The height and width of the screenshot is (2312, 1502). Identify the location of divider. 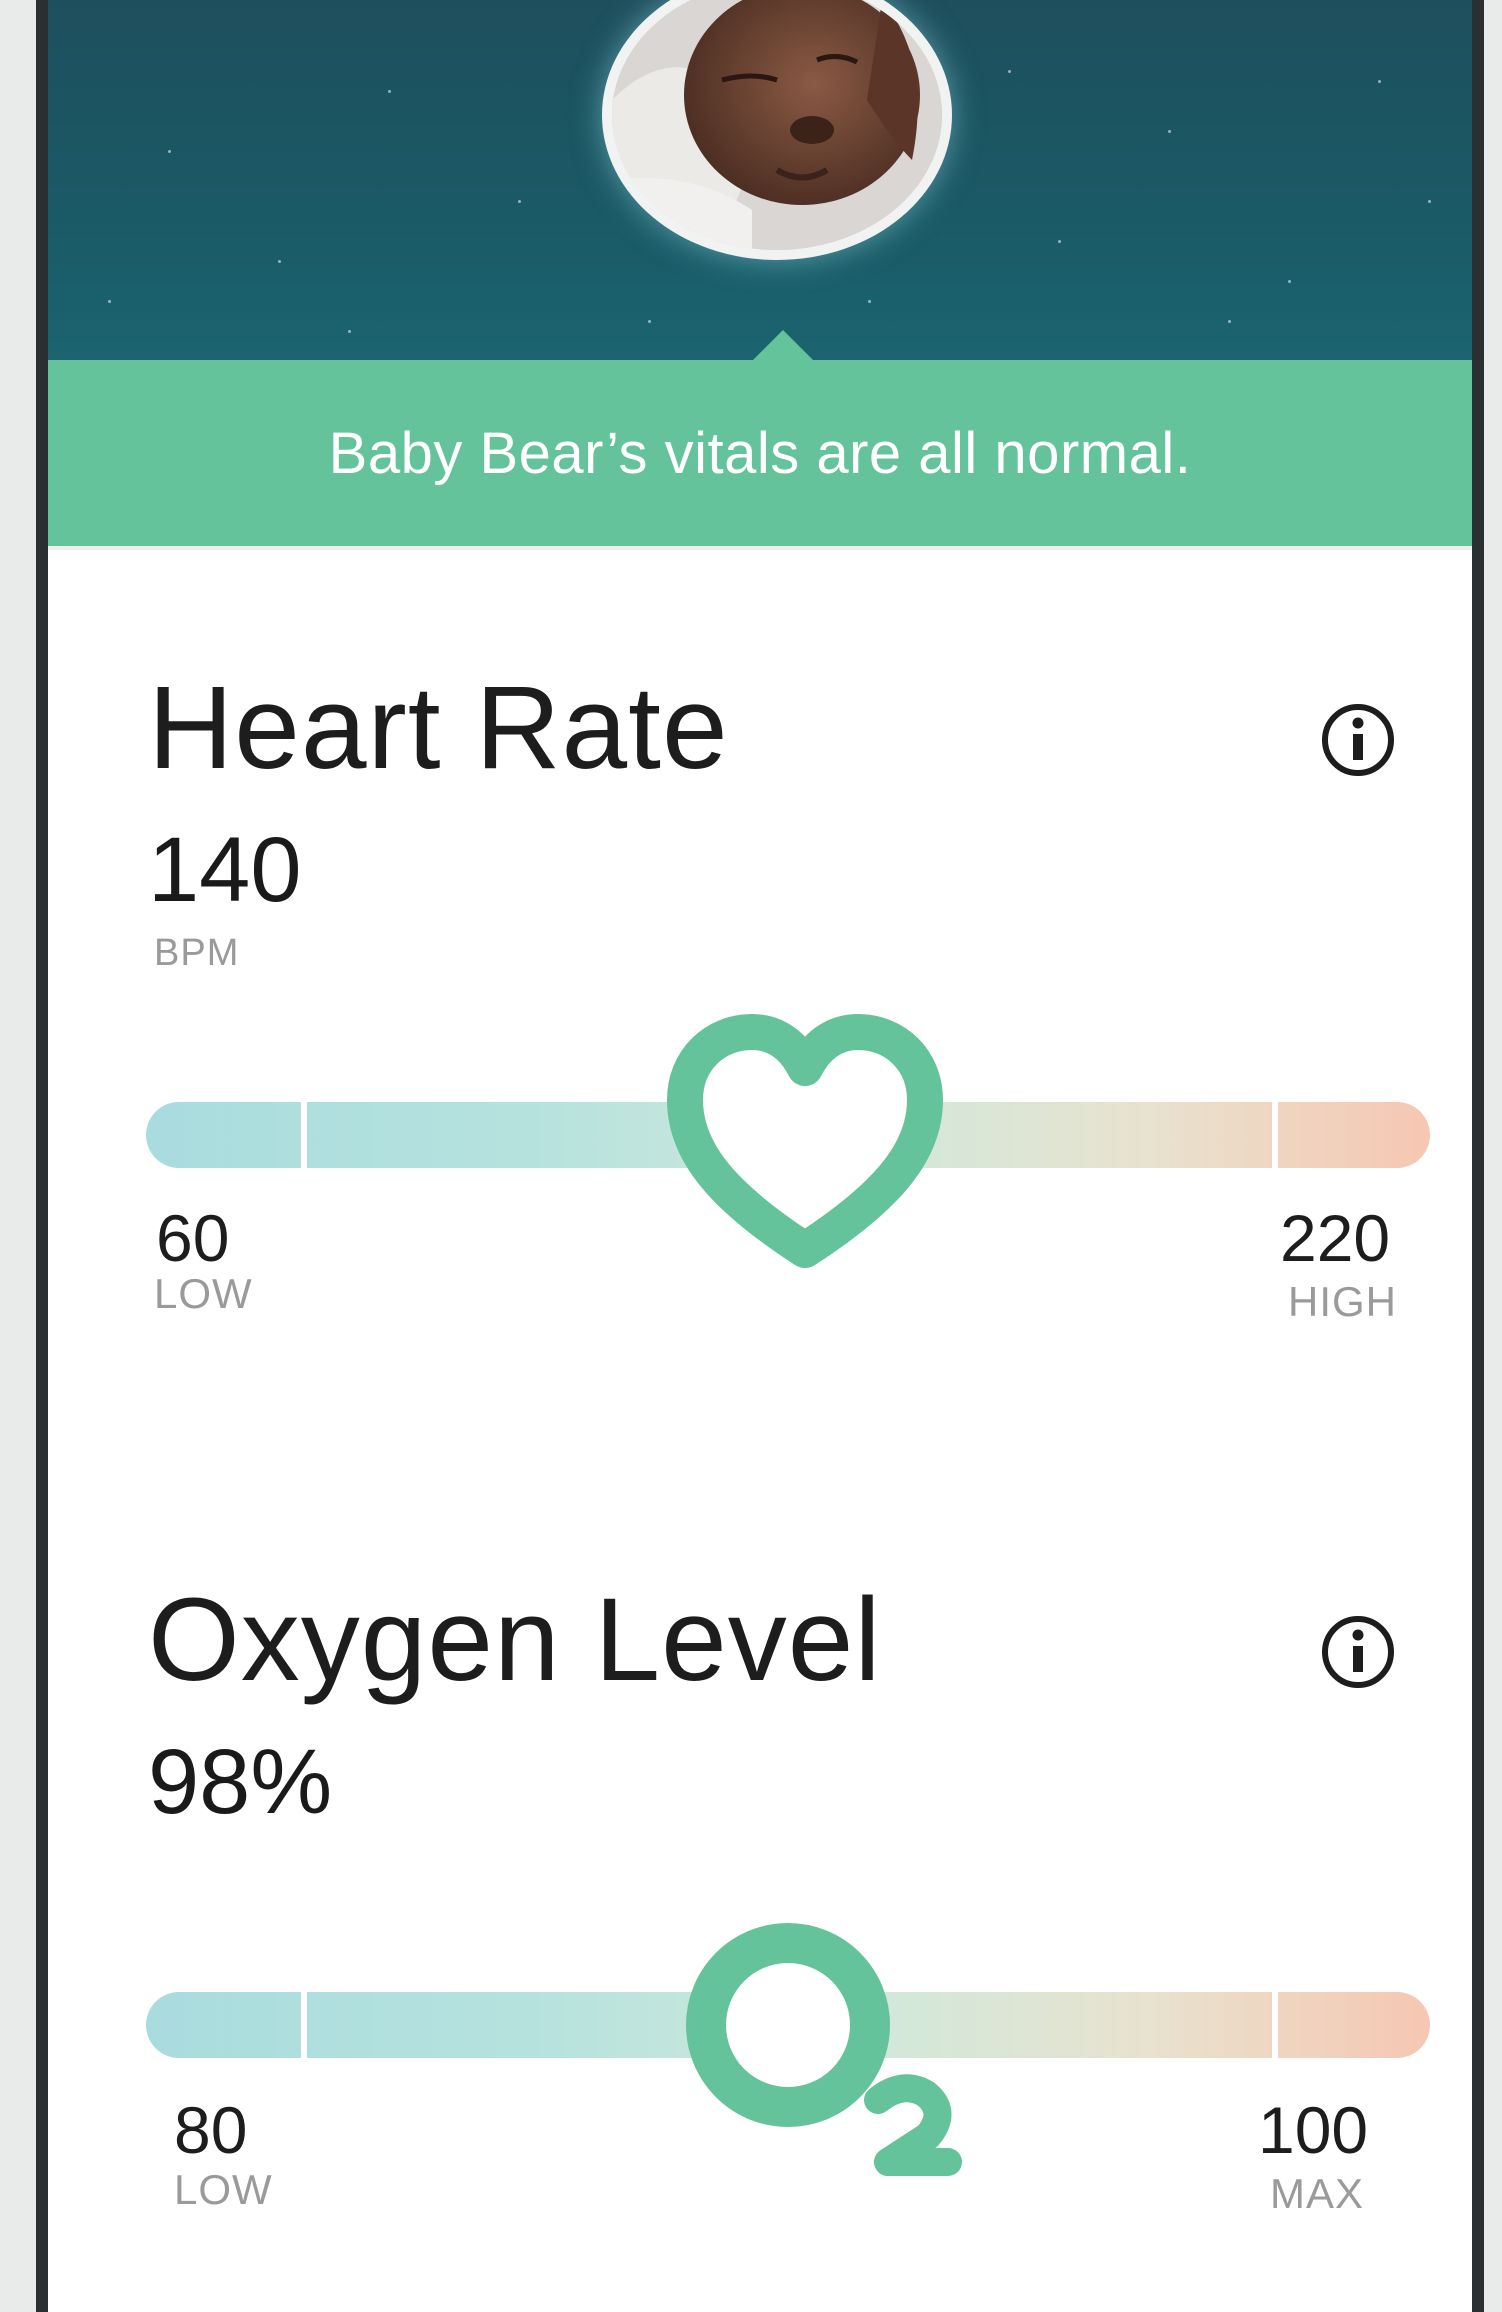
(760, 548).